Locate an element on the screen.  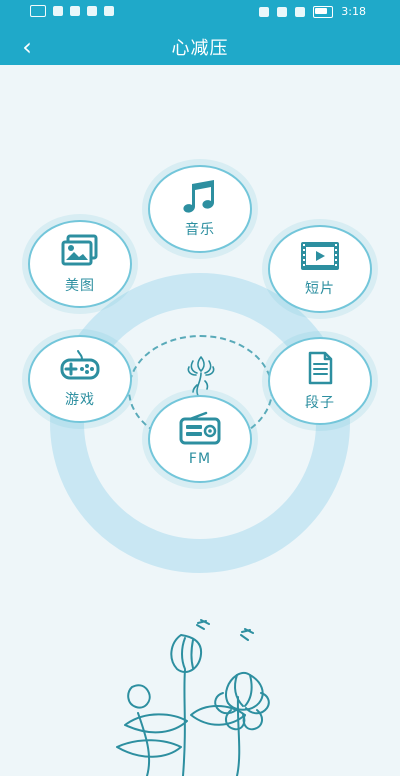
menu-label: 音乐 is located at coordinates (200, 230).